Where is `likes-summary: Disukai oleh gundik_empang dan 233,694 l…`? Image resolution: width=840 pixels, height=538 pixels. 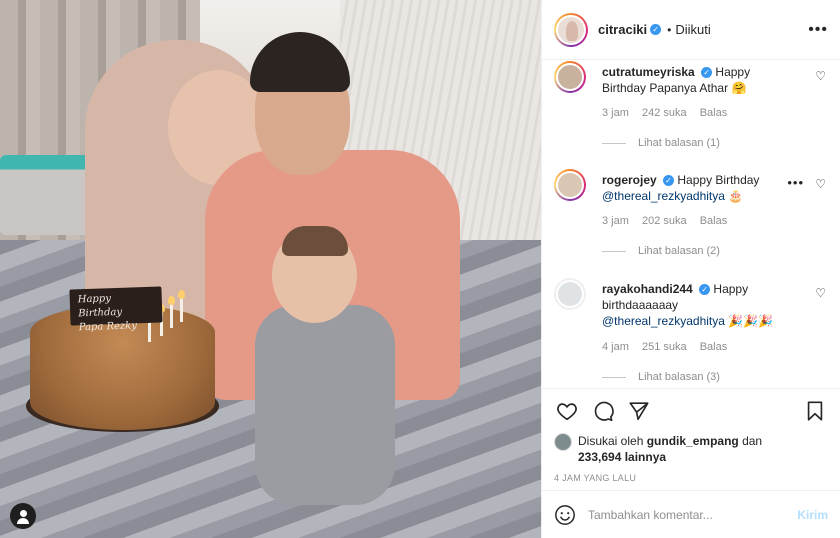
likes-summary: Disukai oleh gundik_empang dan 233,694 l… is located at coordinates (691, 449).